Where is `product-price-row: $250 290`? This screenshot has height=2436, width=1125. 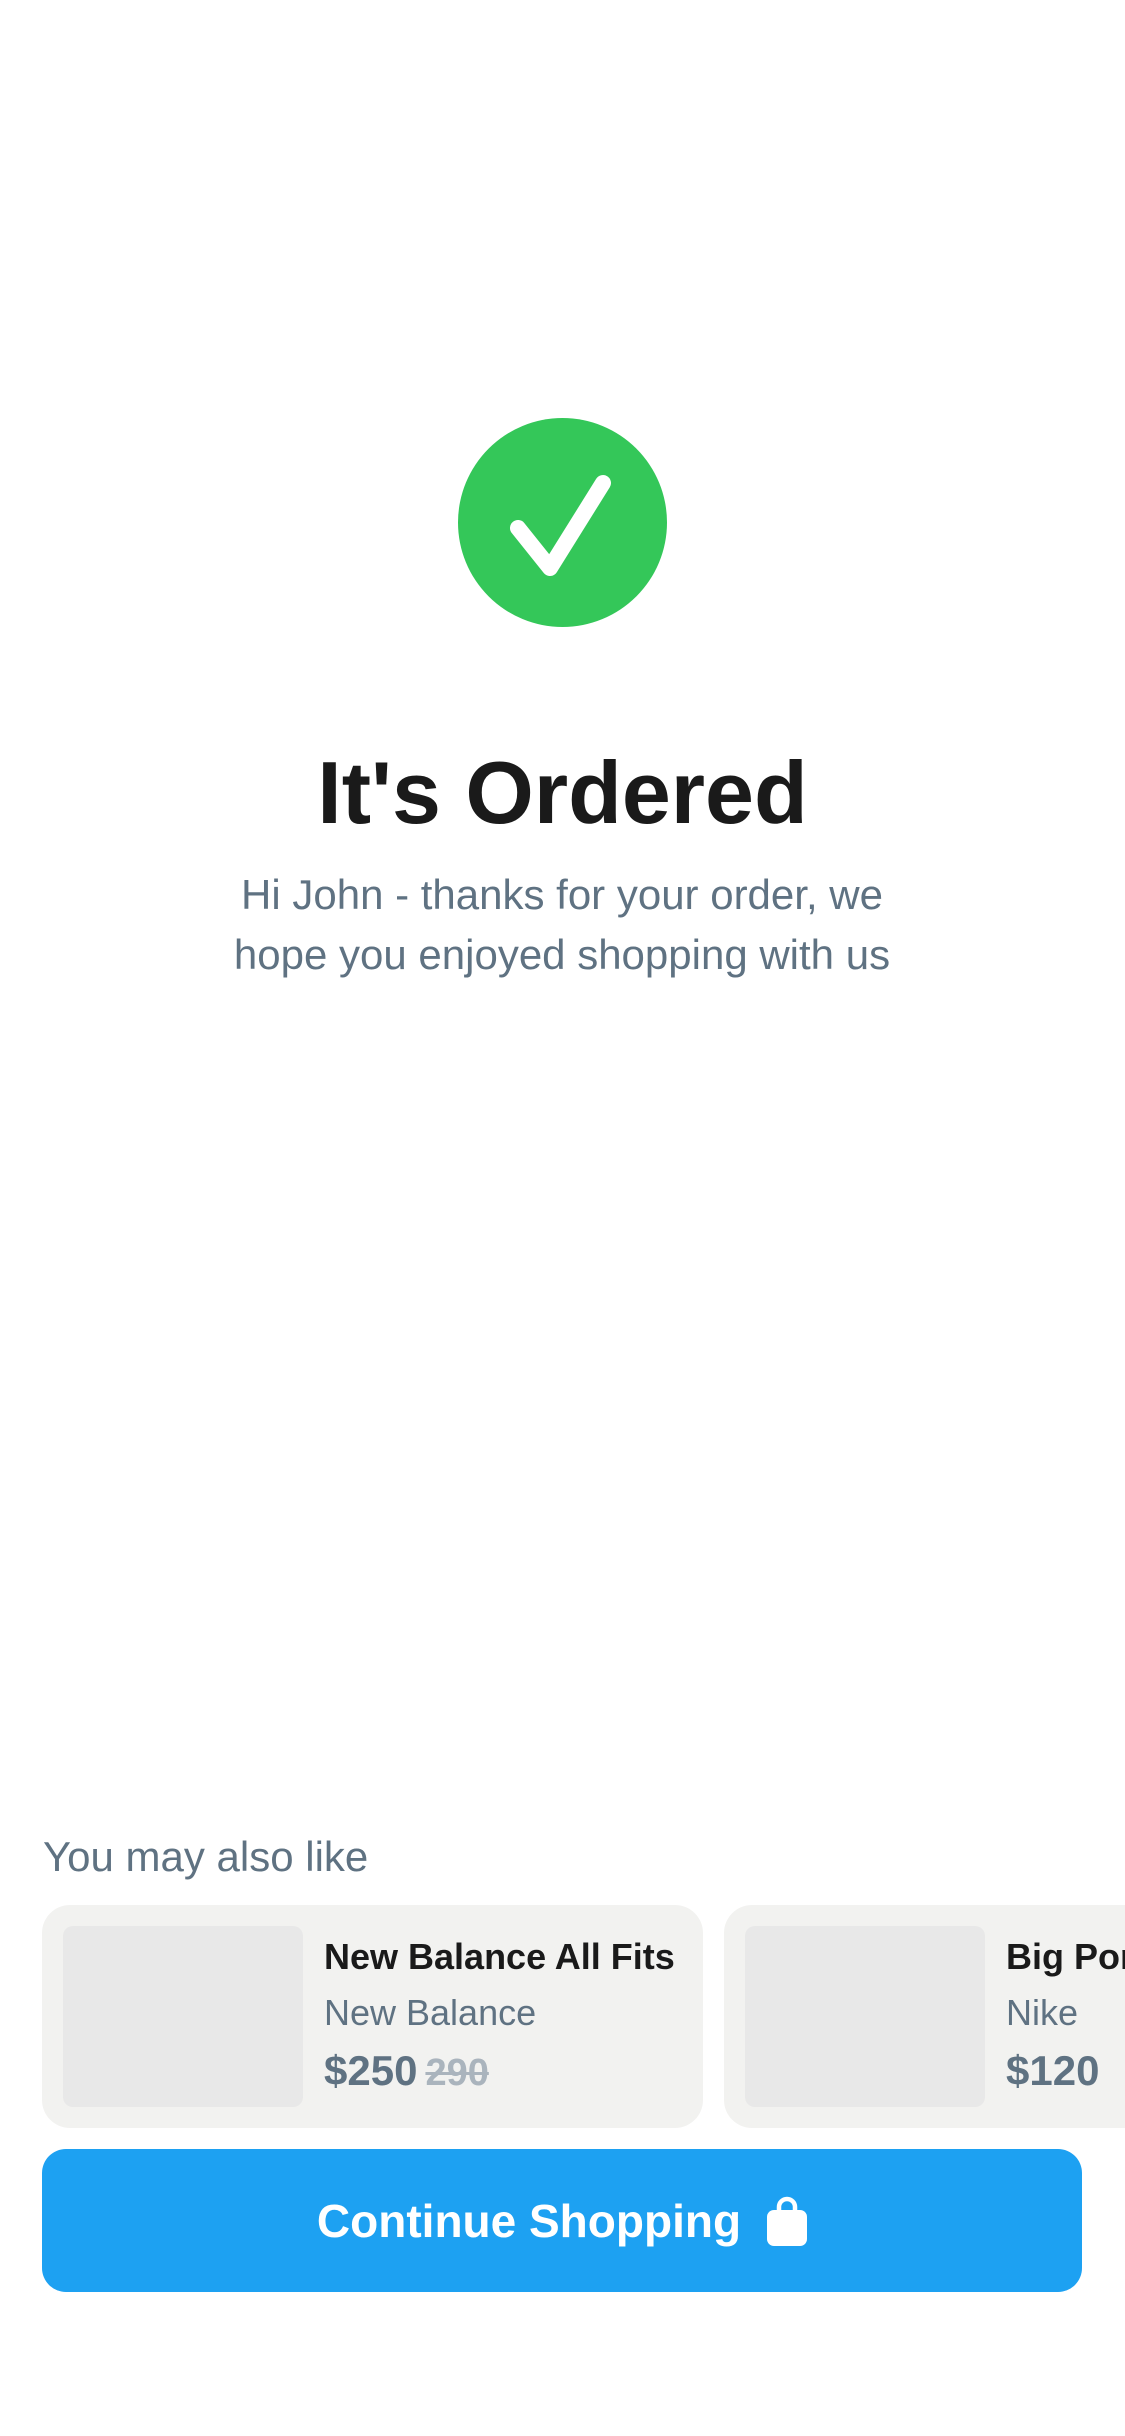 product-price-row: $250 290 is located at coordinates (406, 2072).